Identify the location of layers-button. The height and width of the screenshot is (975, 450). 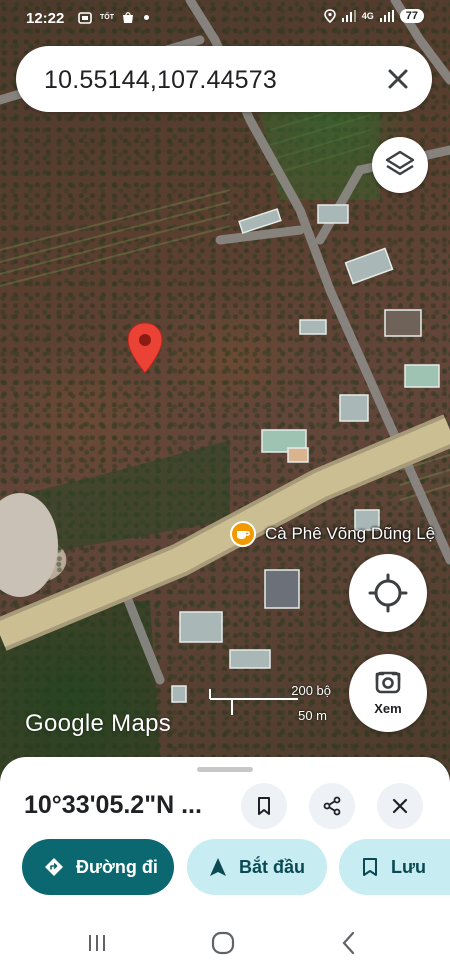
(400, 165).